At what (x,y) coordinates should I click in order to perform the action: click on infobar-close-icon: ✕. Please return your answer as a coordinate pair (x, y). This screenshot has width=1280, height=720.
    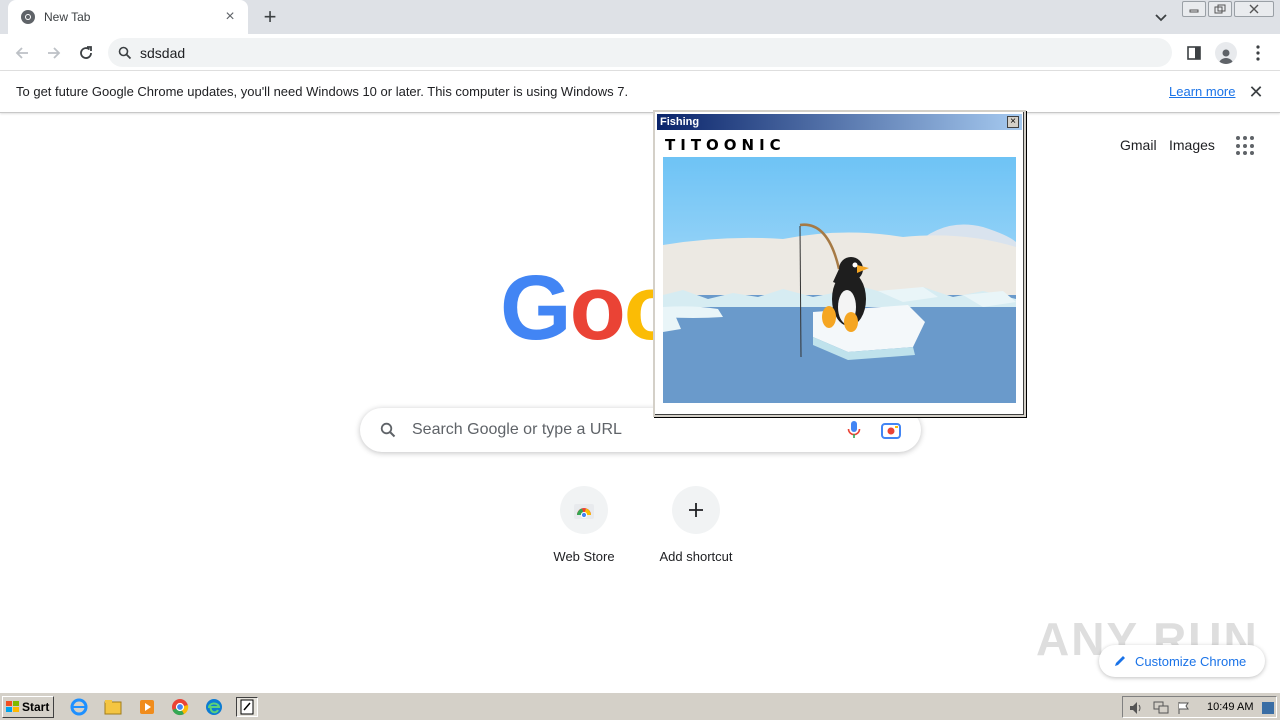
    Looking at the image, I should click on (1256, 92).